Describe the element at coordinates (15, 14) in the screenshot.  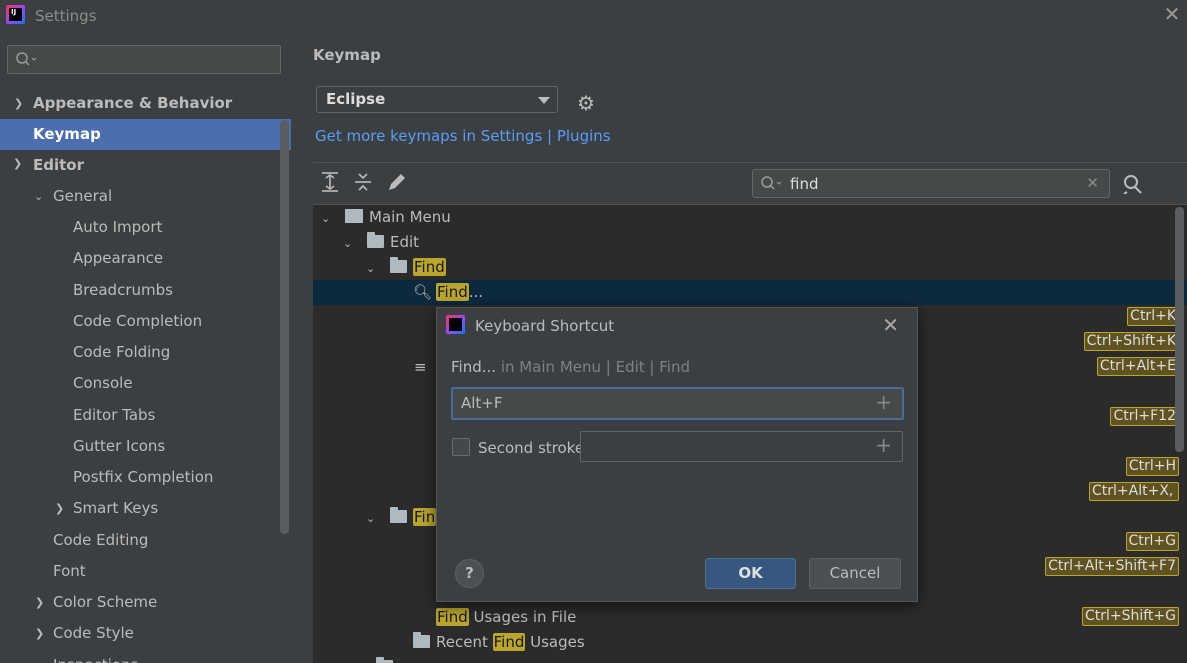
I see `intellij-icon: IJ` at that location.